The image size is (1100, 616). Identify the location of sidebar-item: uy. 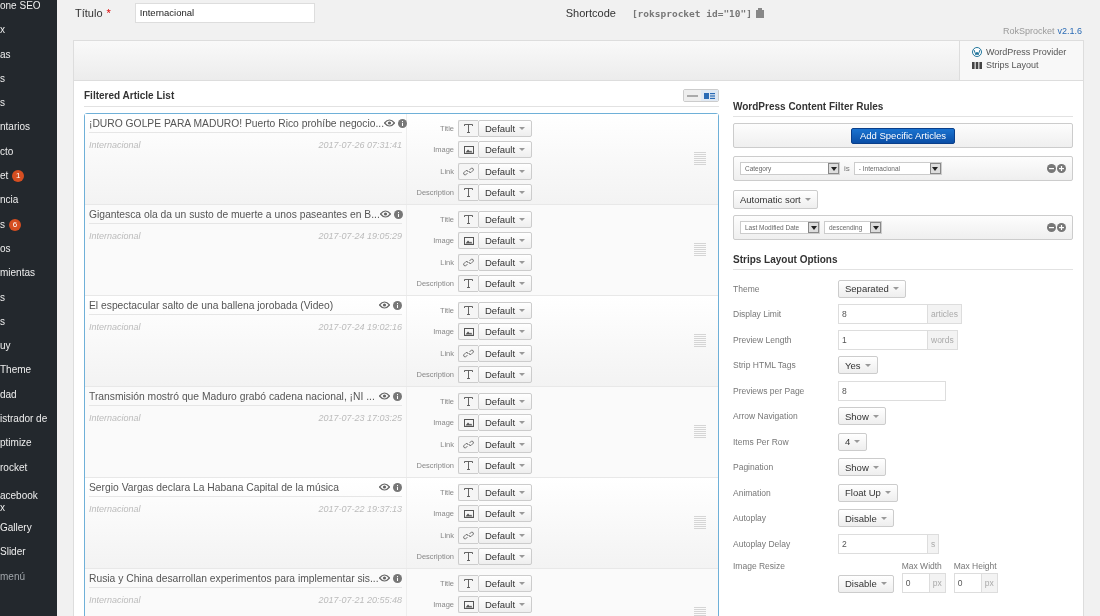
(5, 346).